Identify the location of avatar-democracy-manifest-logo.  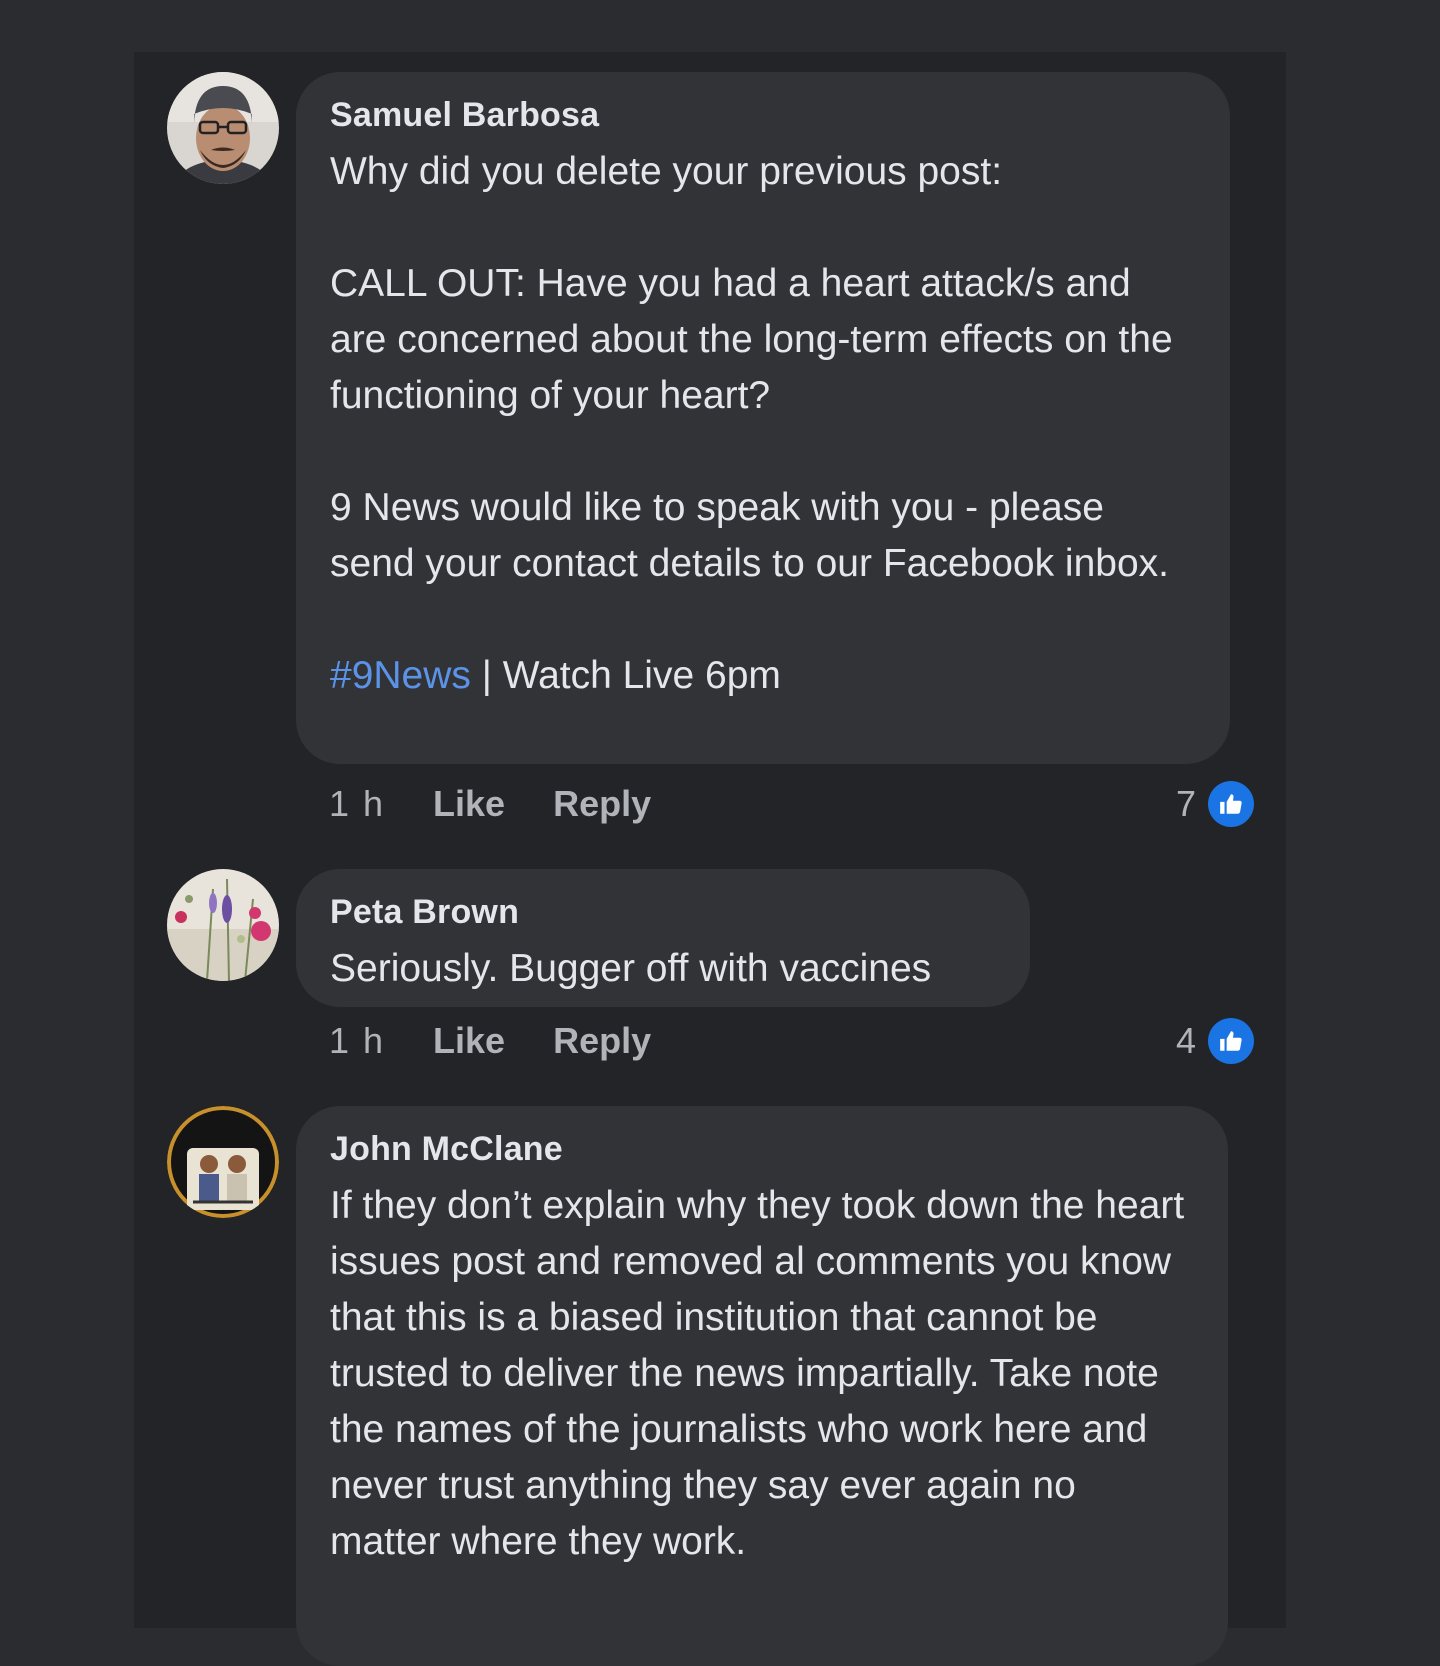
(223, 1162).